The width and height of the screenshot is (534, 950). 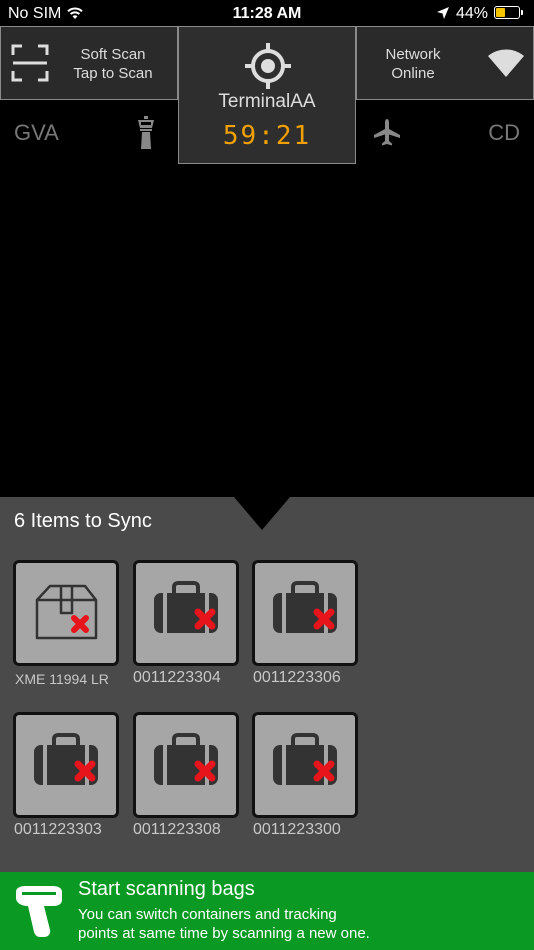 What do you see at coordinates (83, 521) in the screenshot?
I see `sync-title: 6 Items to Sync` at bounding box center [83, 521].